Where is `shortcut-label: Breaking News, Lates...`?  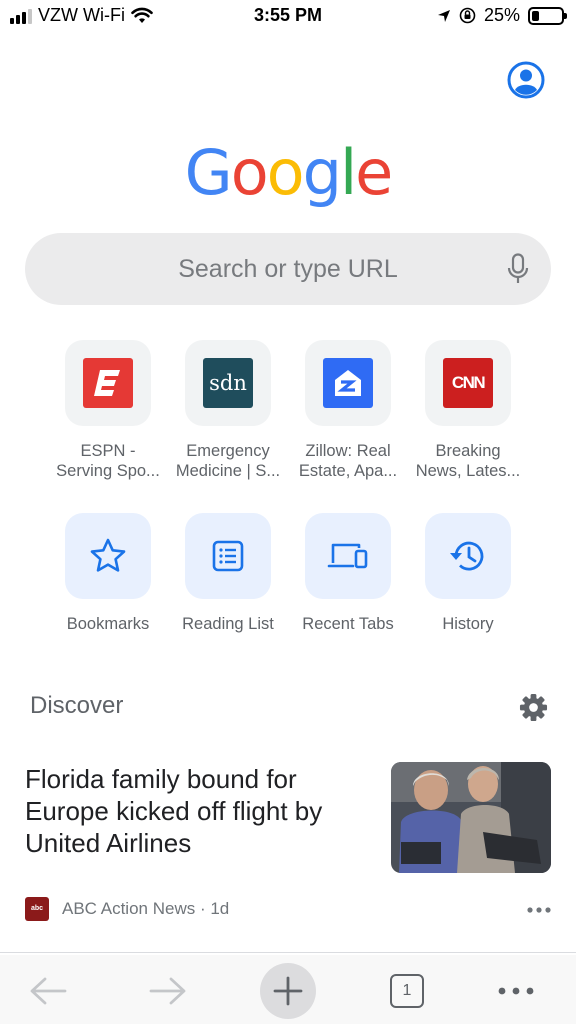
shortcut-label: Breaking News, Lates... is located at coordinates (468, 461).